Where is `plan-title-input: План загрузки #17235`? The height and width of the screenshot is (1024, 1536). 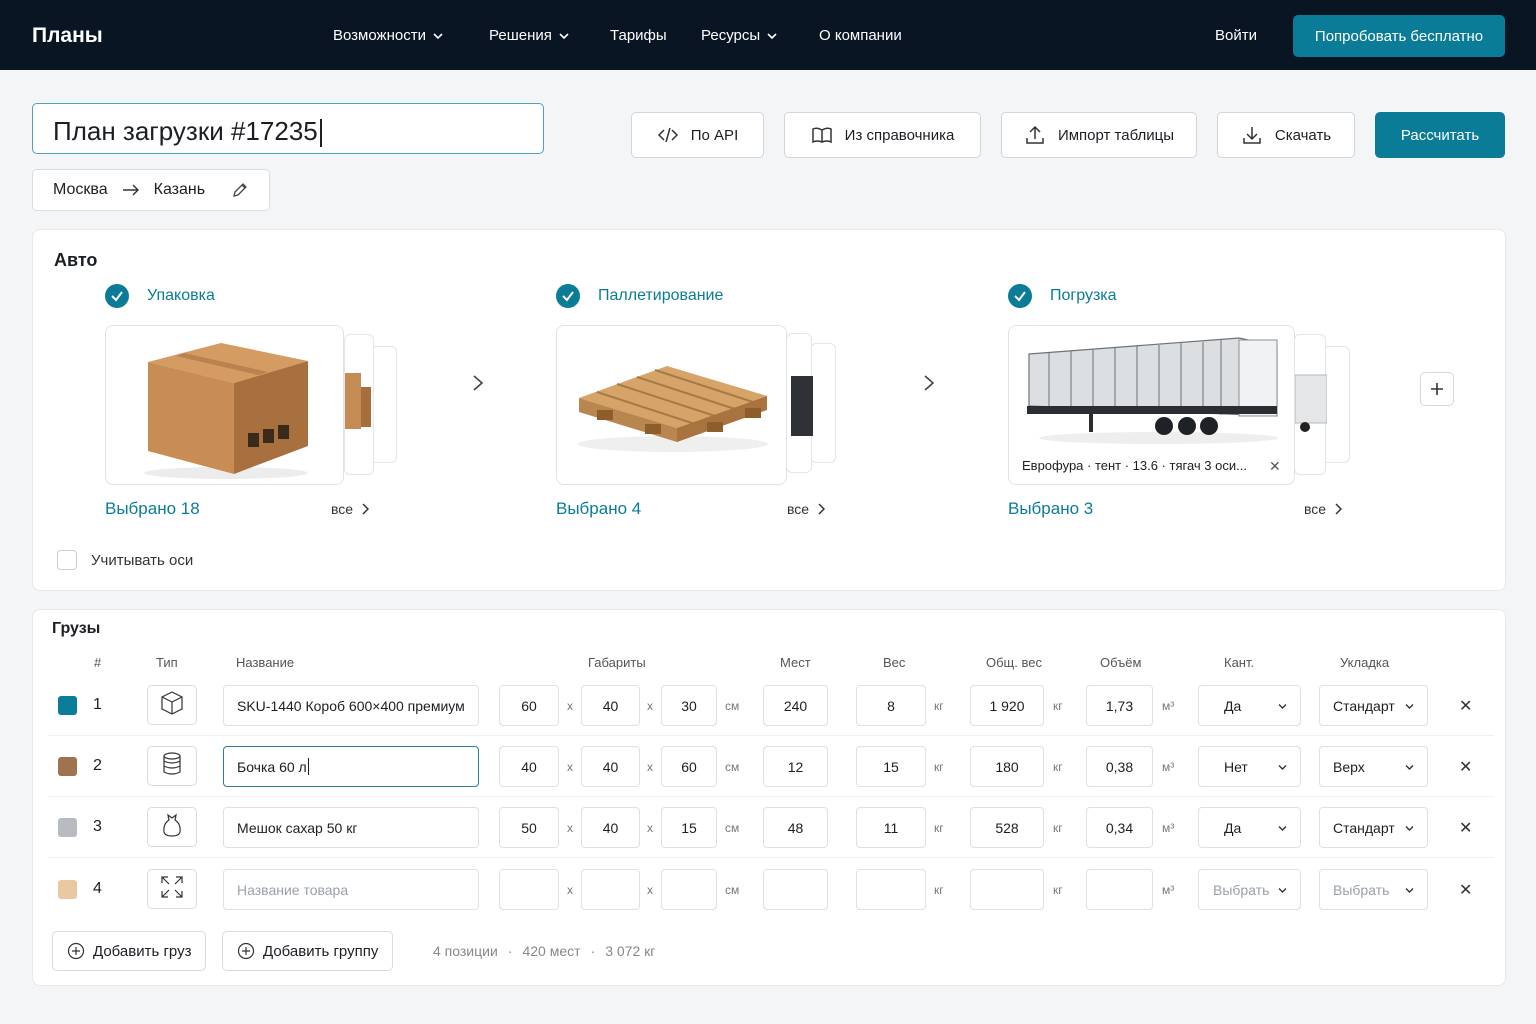
plan-title-input: План загрузки #17235 is located at coordinates (288, 128).